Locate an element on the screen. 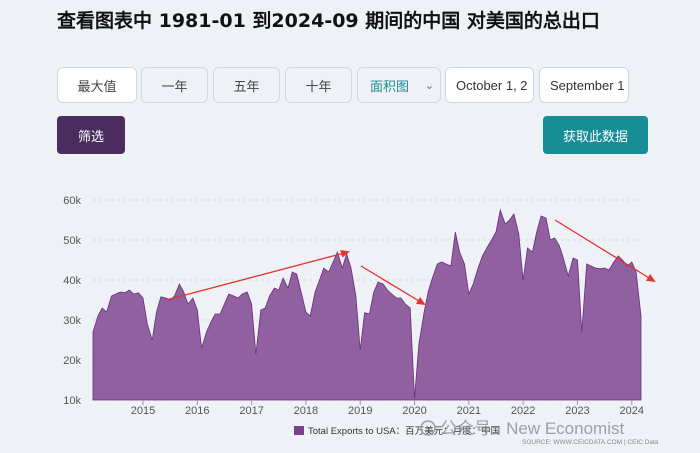  x-tick-label: 2017 is located at coordinates (251, 411).